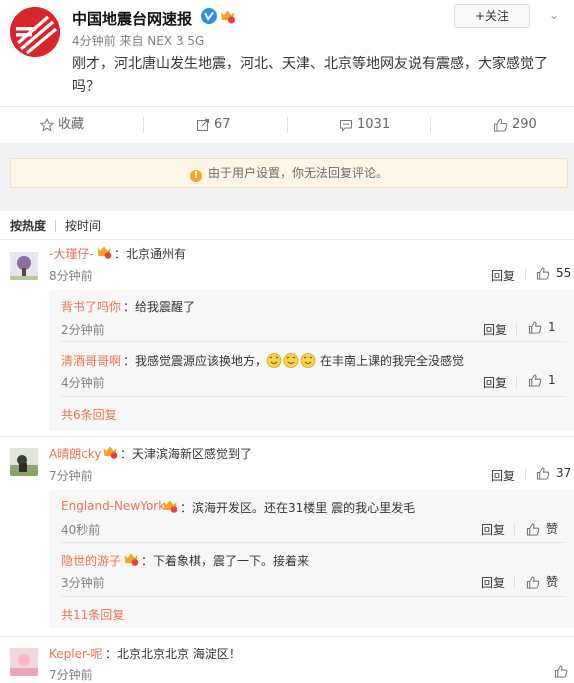  I want to click on verified-blue-icon, so click(209, 16).